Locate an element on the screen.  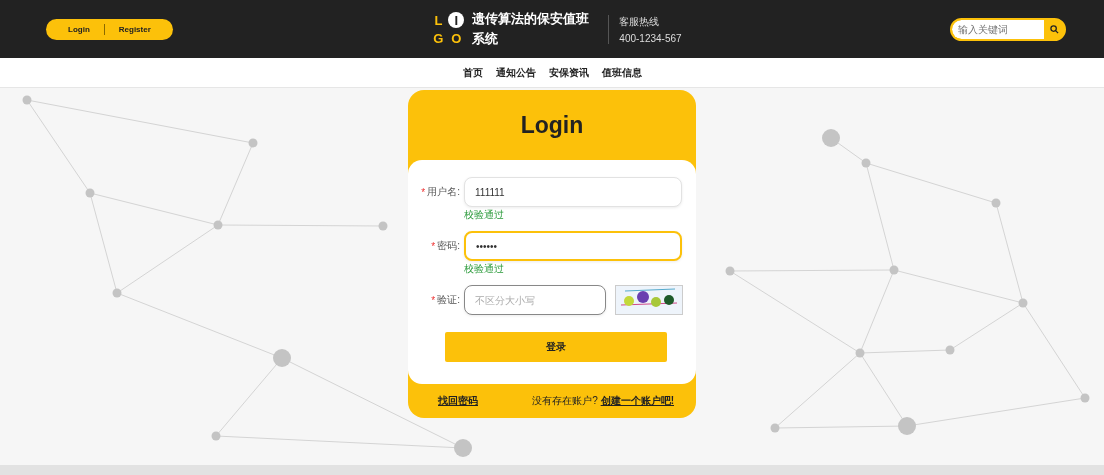
nav-link: 值班信息 is located at coordinates (621, 72).